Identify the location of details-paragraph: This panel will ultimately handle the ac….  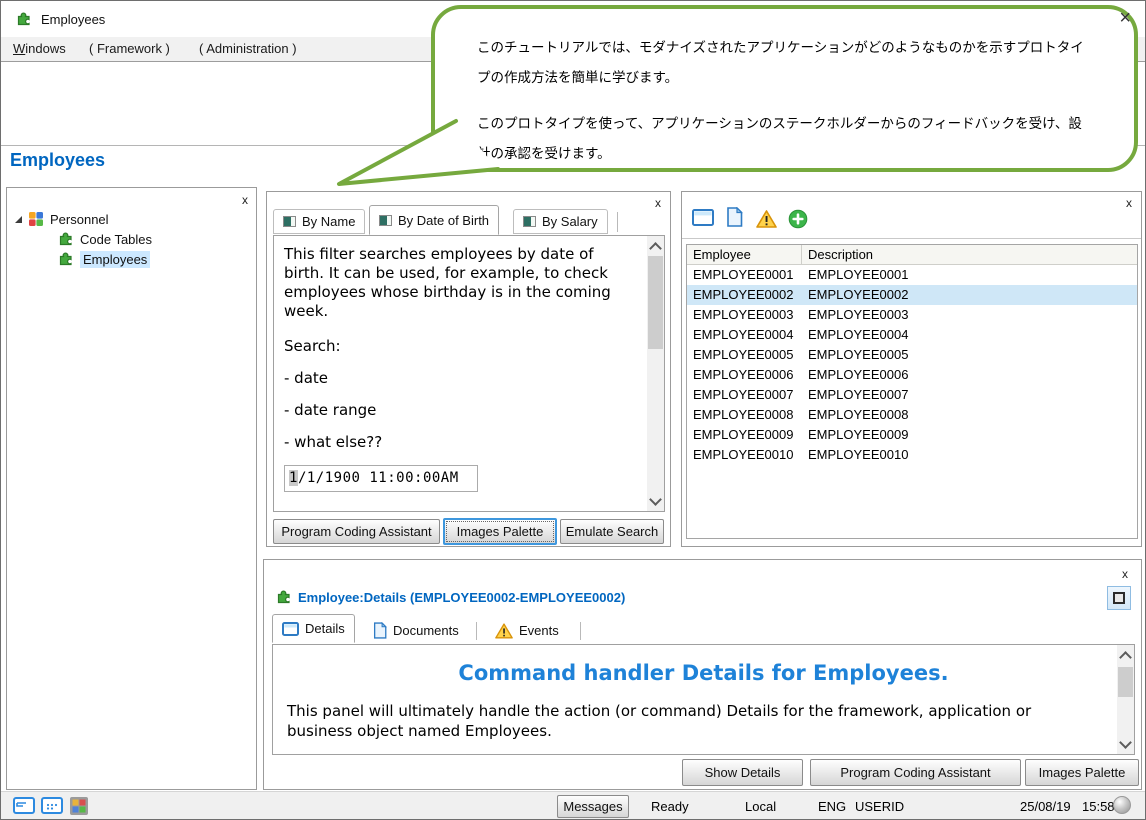
(659, 721).